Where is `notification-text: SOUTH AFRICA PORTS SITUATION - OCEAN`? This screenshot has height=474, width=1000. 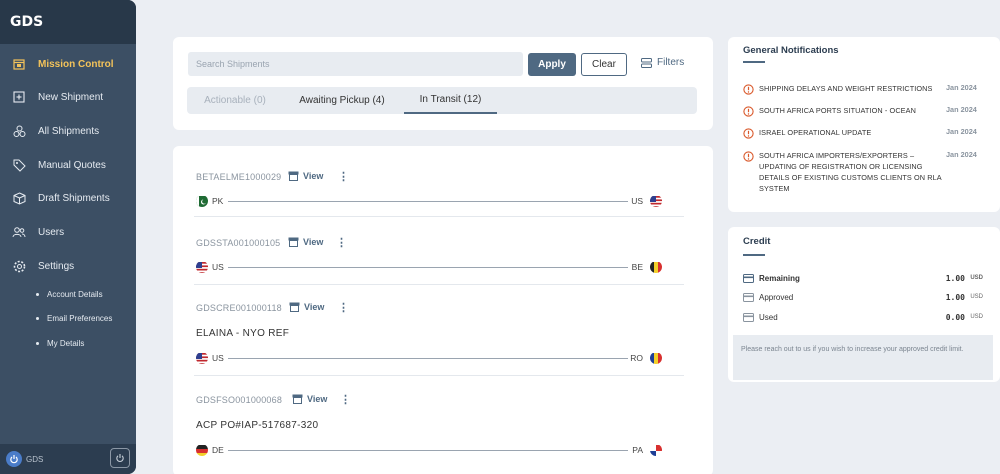
notification-text: SOUTH AFRICA PORTS SITUATION - OCEAN is located at coordinates (837, 110).